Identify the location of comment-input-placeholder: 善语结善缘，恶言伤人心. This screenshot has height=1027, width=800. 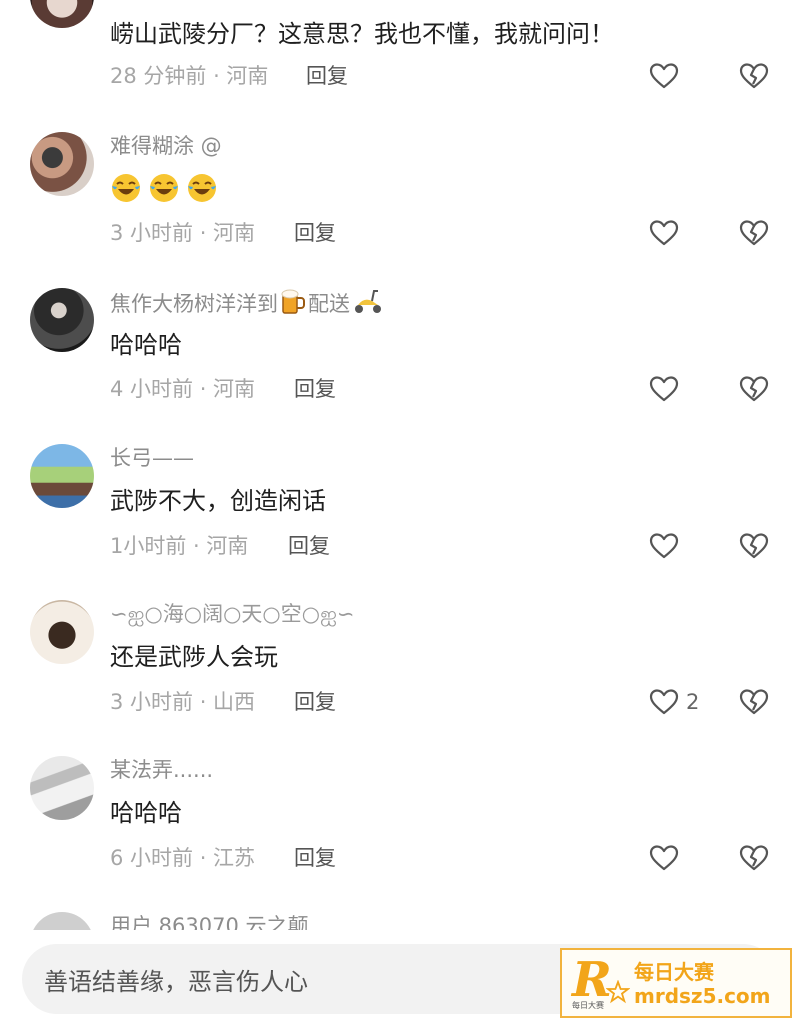
(176, 979).